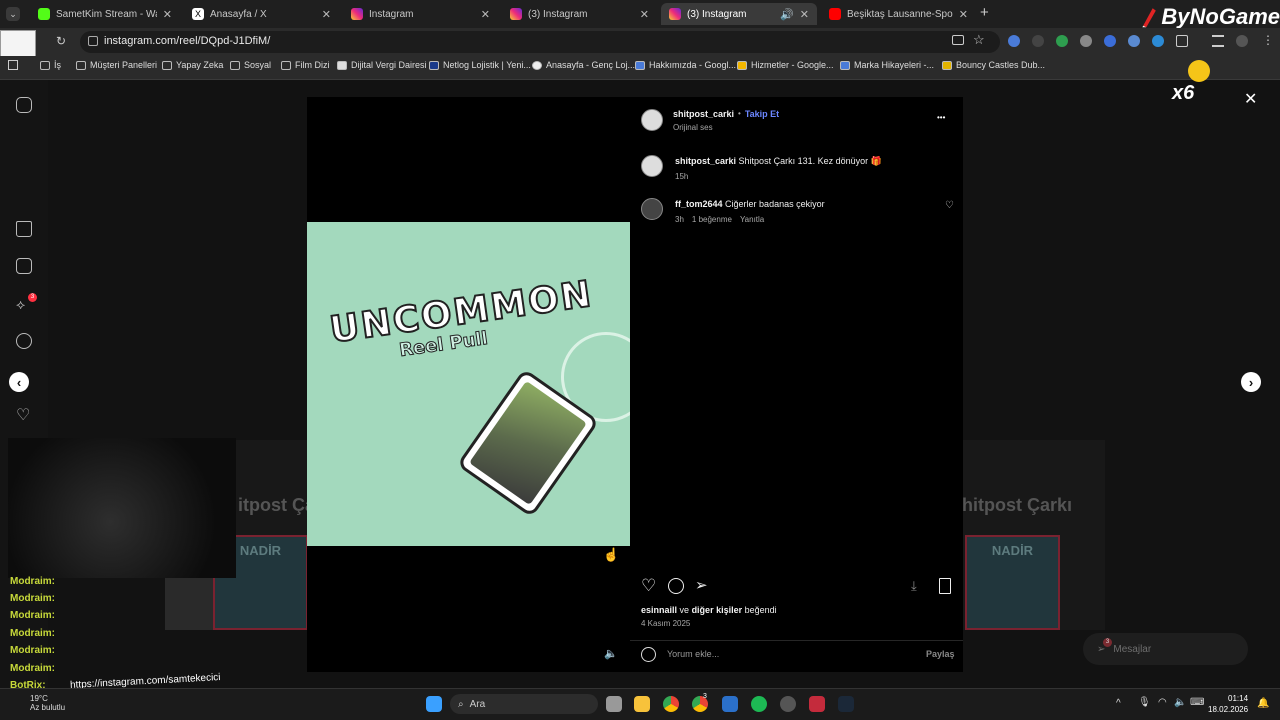 The image size is (1280, 720). Describe the element at coordinates (24, 266) in the screenshot. I see `reels-icon` at that location.